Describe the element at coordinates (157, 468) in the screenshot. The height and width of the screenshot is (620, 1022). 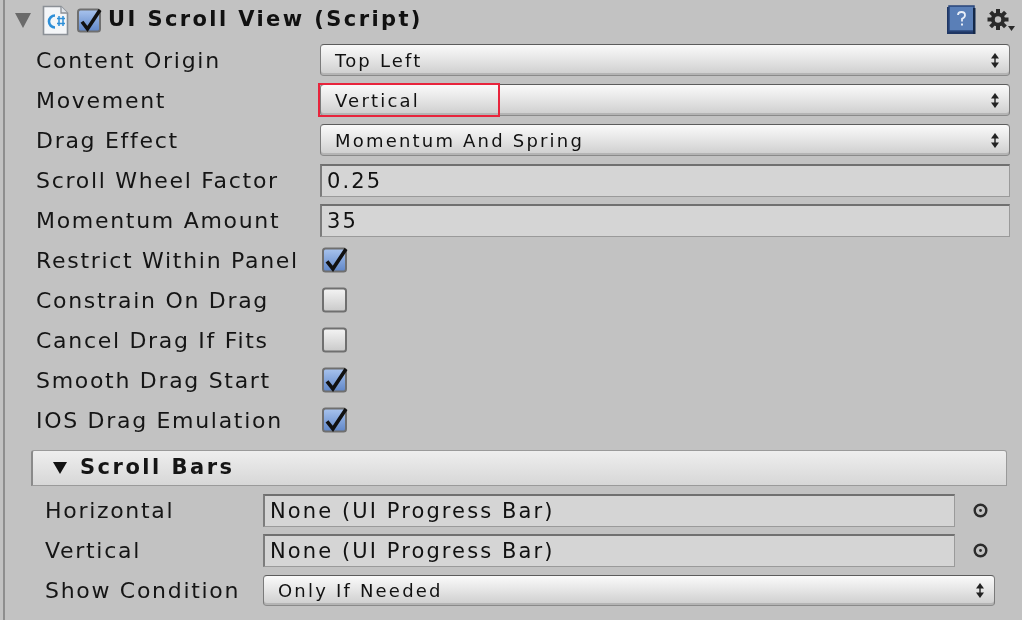
I see `section-title: Scroll Bars` at that location.